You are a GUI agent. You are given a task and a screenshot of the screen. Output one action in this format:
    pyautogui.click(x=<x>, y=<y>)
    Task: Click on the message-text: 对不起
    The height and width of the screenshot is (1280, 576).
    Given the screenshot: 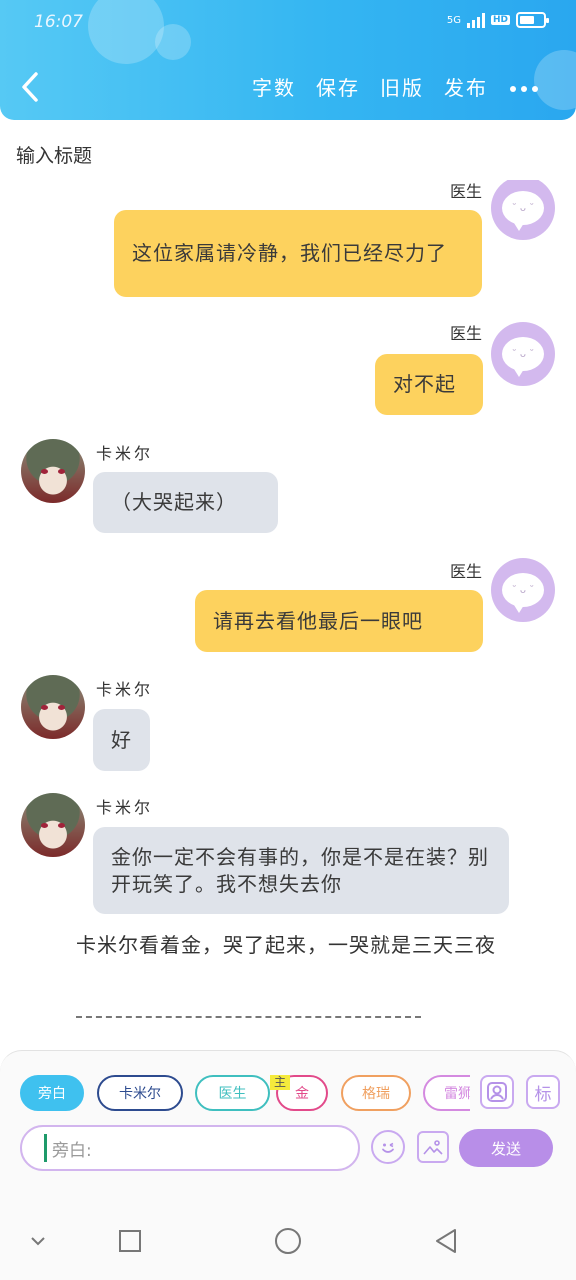 What is the action you would take?
    pyautogui.click(x=424, y=384)
    